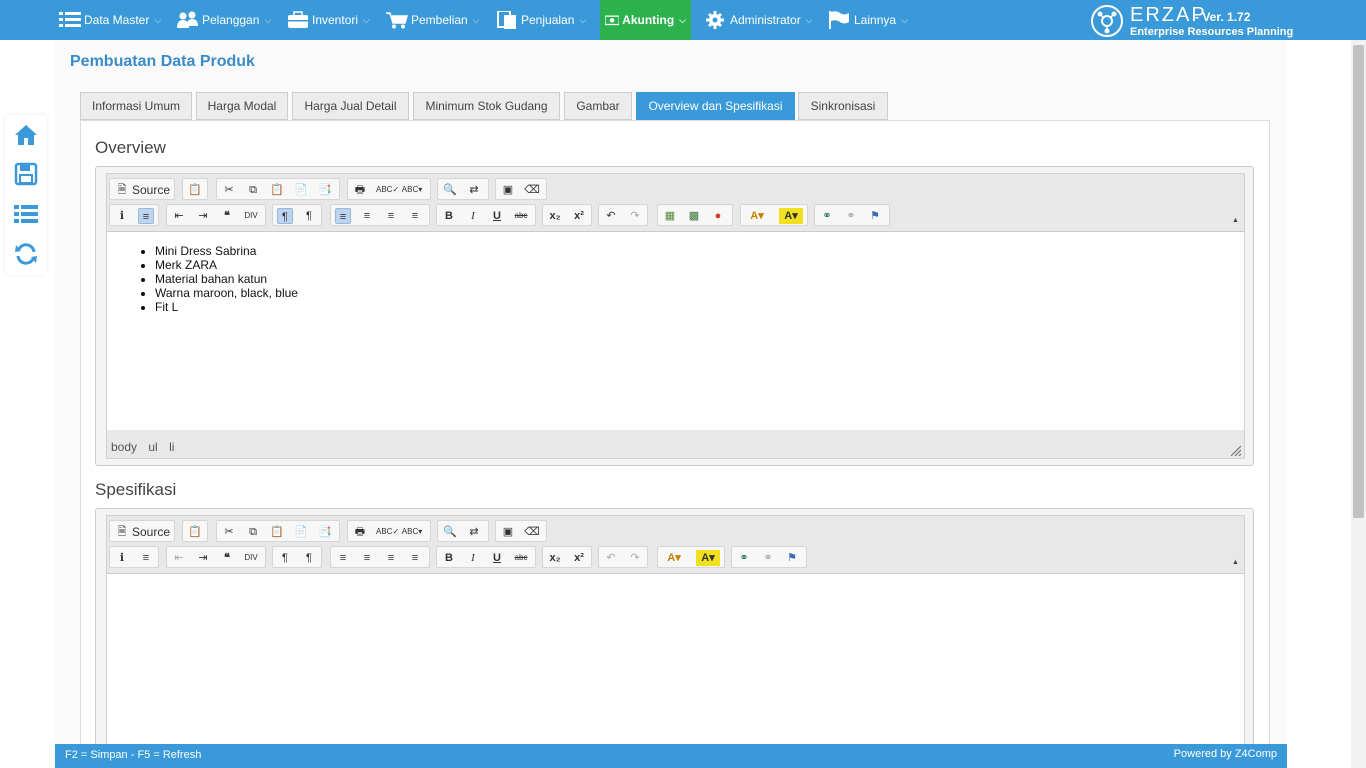  Describe the element at coordinates (110, 20) in the screenshot. I see `nav-data-master: Data Master ⌵` at that location.